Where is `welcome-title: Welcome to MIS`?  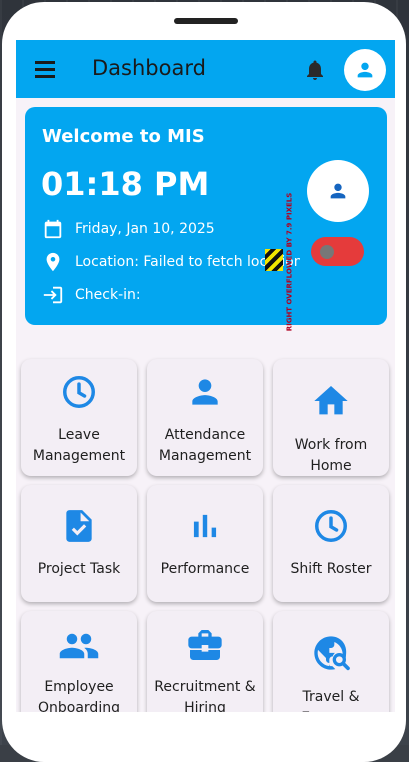 welcome-title: Welcome to MIS is located at coordinates (123, 136).